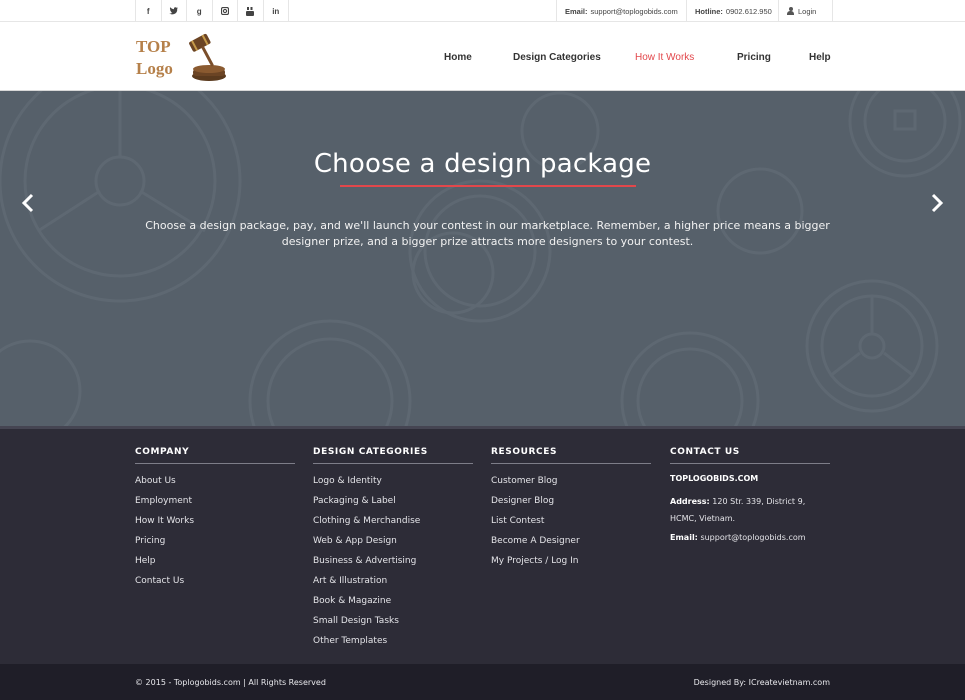  I want to click on login-label: Login, so click(807, 11).